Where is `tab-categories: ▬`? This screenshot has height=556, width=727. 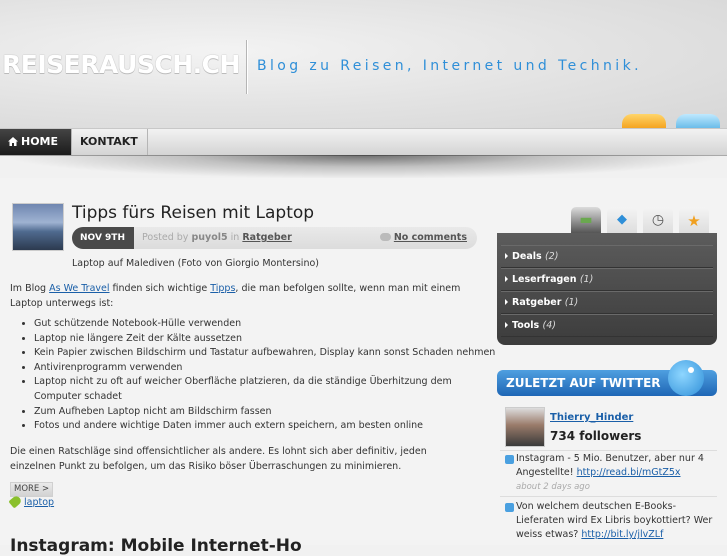 tab-categories: ▬ is located at coordinates (586, 220).